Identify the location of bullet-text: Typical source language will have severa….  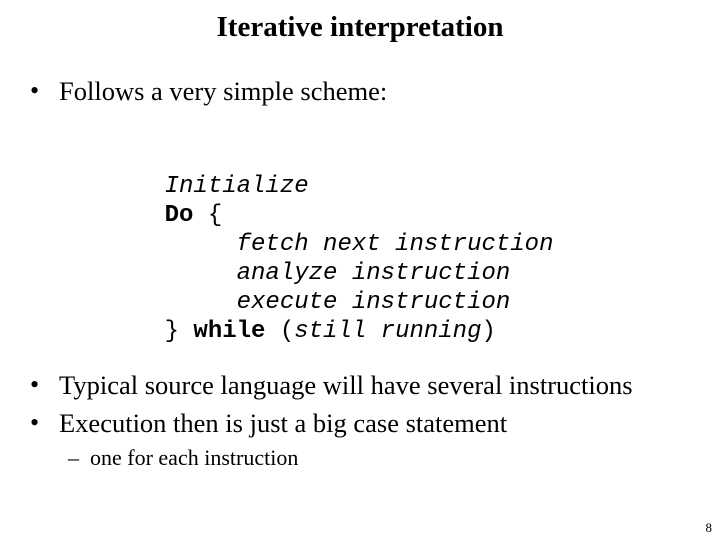
(346, 385).